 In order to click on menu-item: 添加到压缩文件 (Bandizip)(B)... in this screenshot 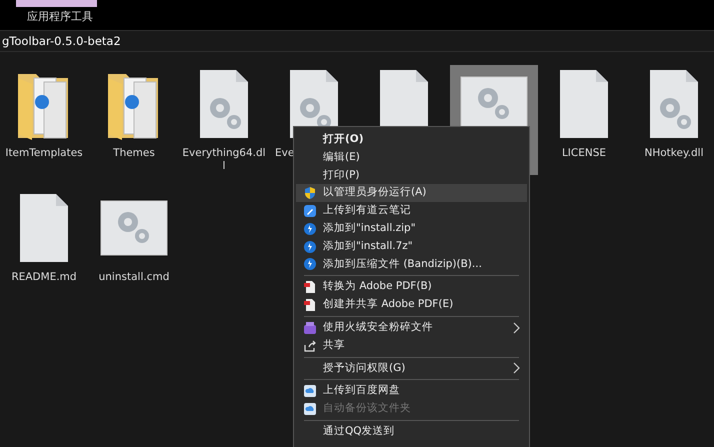, I will do `click(411, 265)`.